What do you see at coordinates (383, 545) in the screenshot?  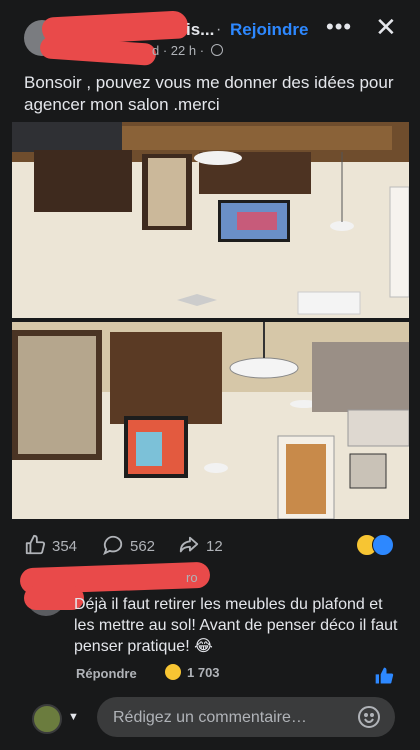 I see `like-icon` at bounding box center [383, 545].